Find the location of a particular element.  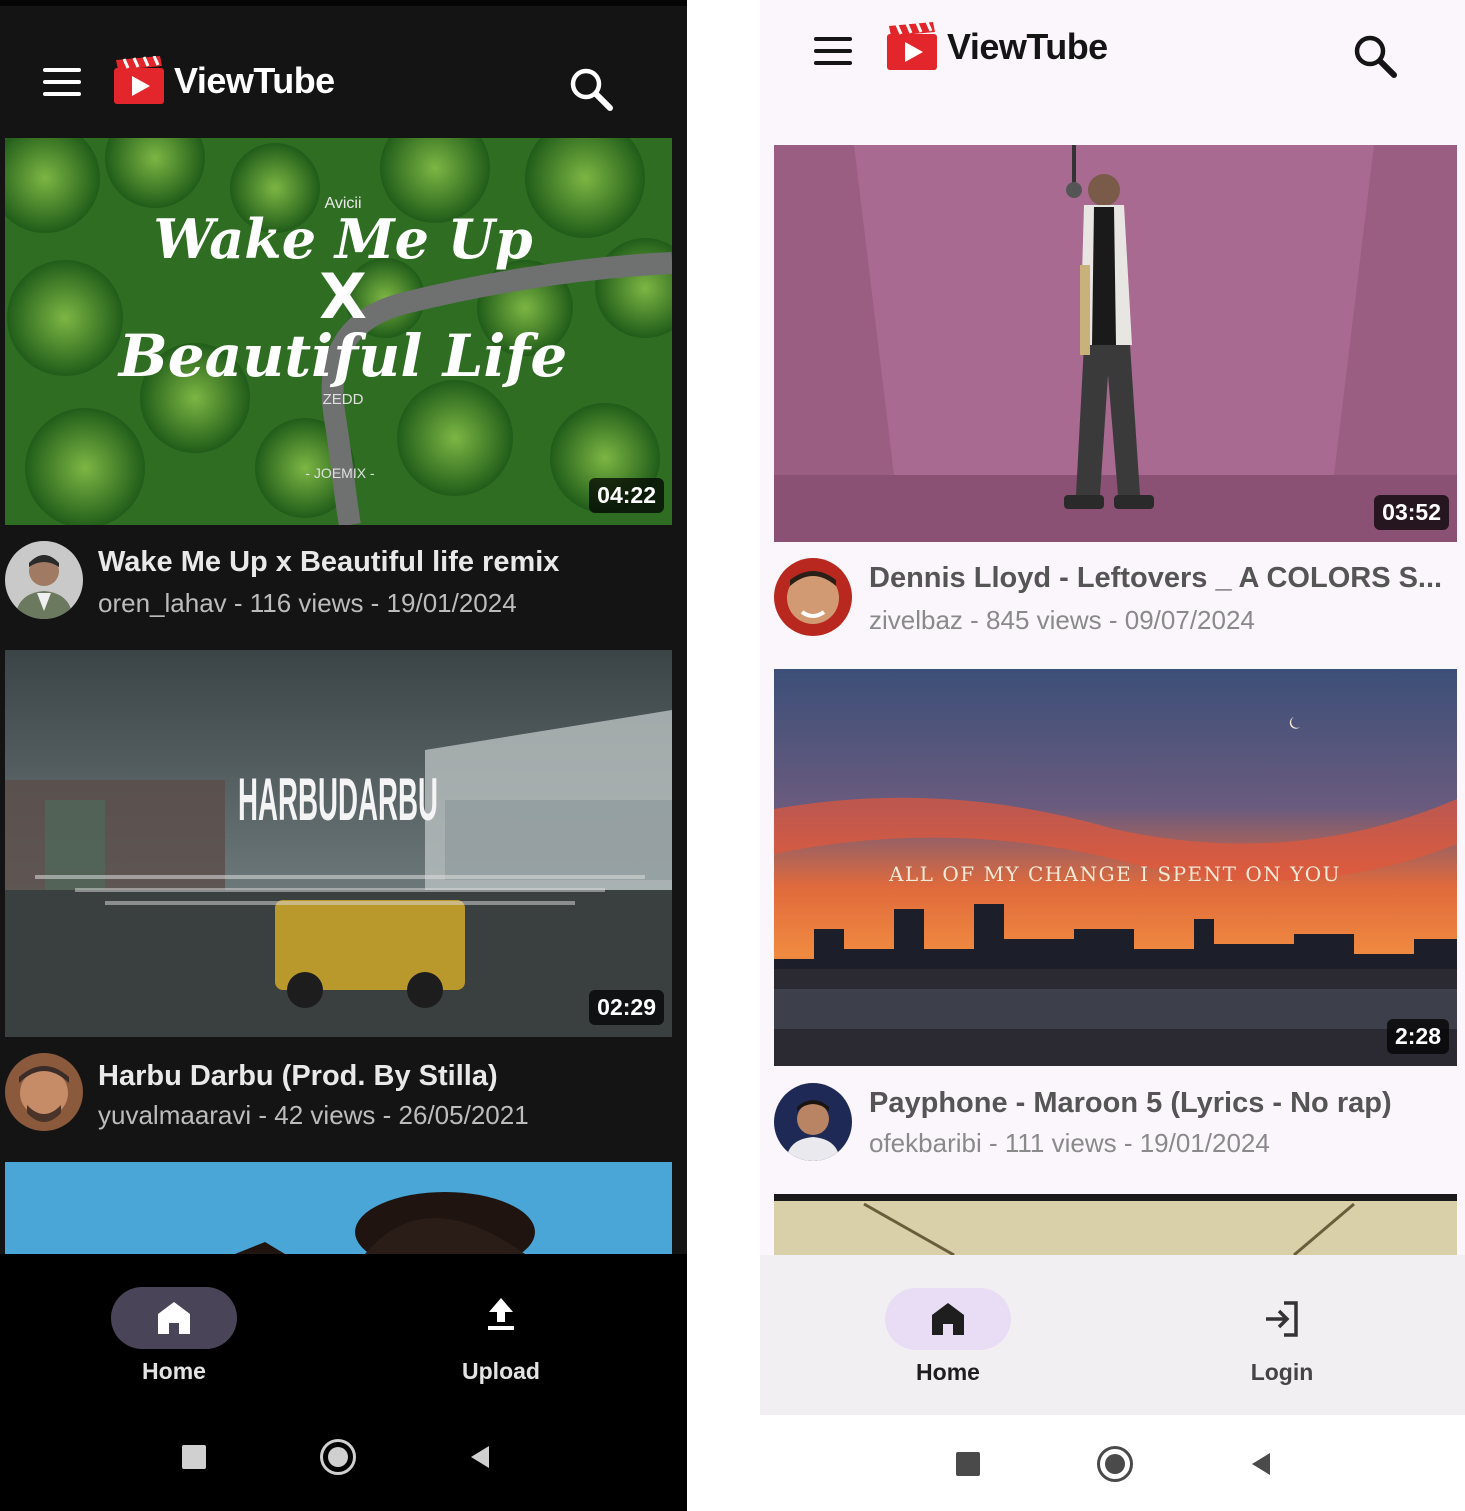

palm-sky-thumbnail-image is located at coordinates (338, 1208).